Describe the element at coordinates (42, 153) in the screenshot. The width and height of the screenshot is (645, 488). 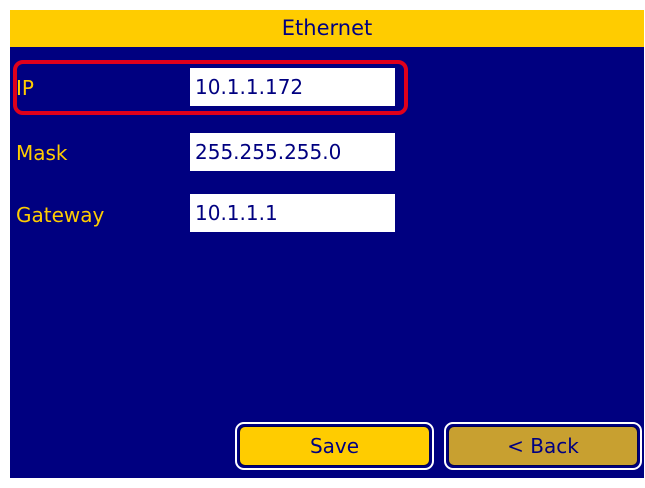
I see `mask-label: Mask` at that location.